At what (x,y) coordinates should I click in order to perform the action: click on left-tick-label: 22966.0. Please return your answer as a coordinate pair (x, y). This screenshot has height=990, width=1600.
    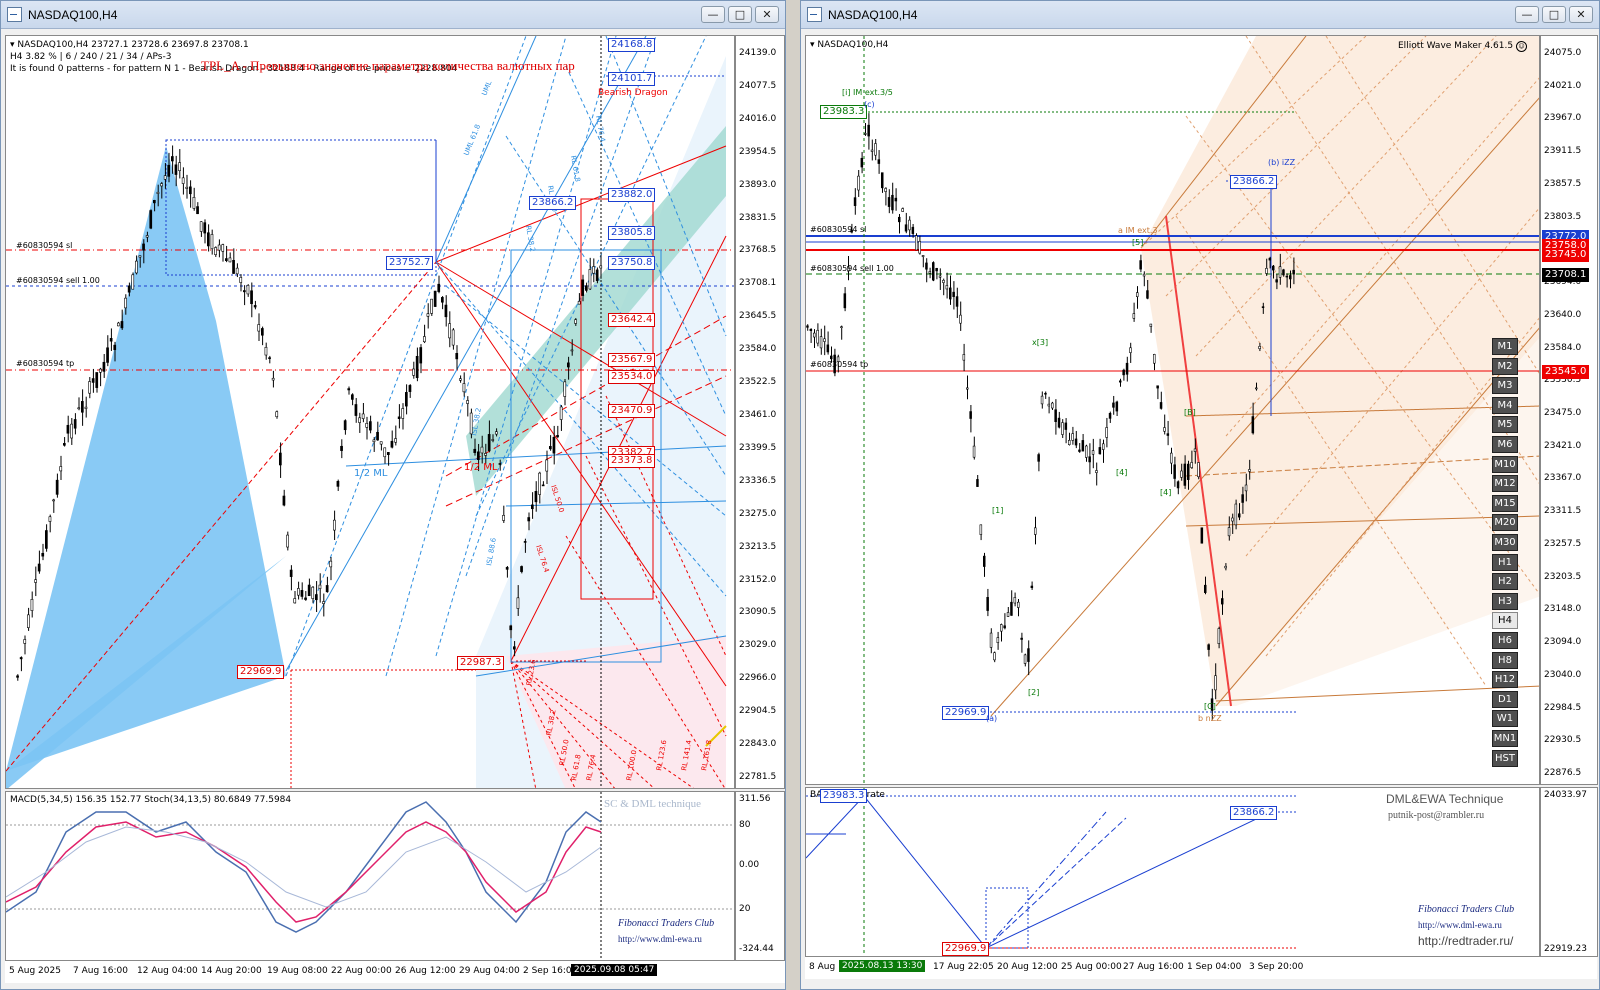
    Looking at the image, I should click on (758, 678).